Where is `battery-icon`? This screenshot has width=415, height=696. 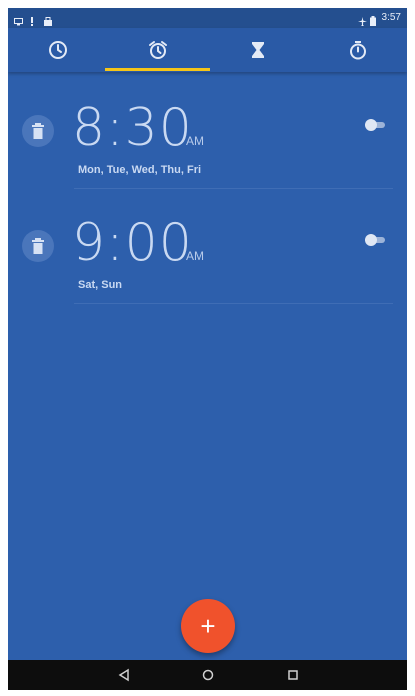 battery-icon is located at coordinates (373, 20).